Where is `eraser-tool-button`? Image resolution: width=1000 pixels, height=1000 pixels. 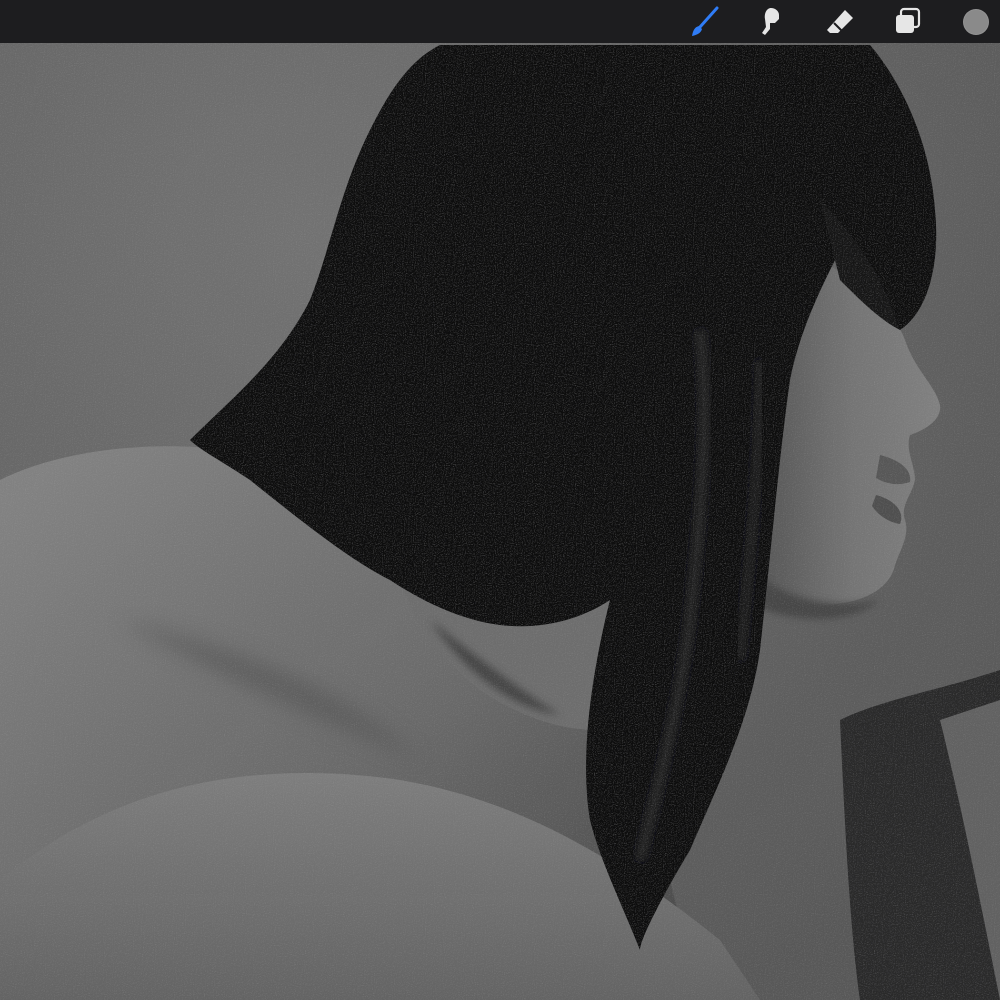 eraser-tool-button is located at coordinates (840, 22).